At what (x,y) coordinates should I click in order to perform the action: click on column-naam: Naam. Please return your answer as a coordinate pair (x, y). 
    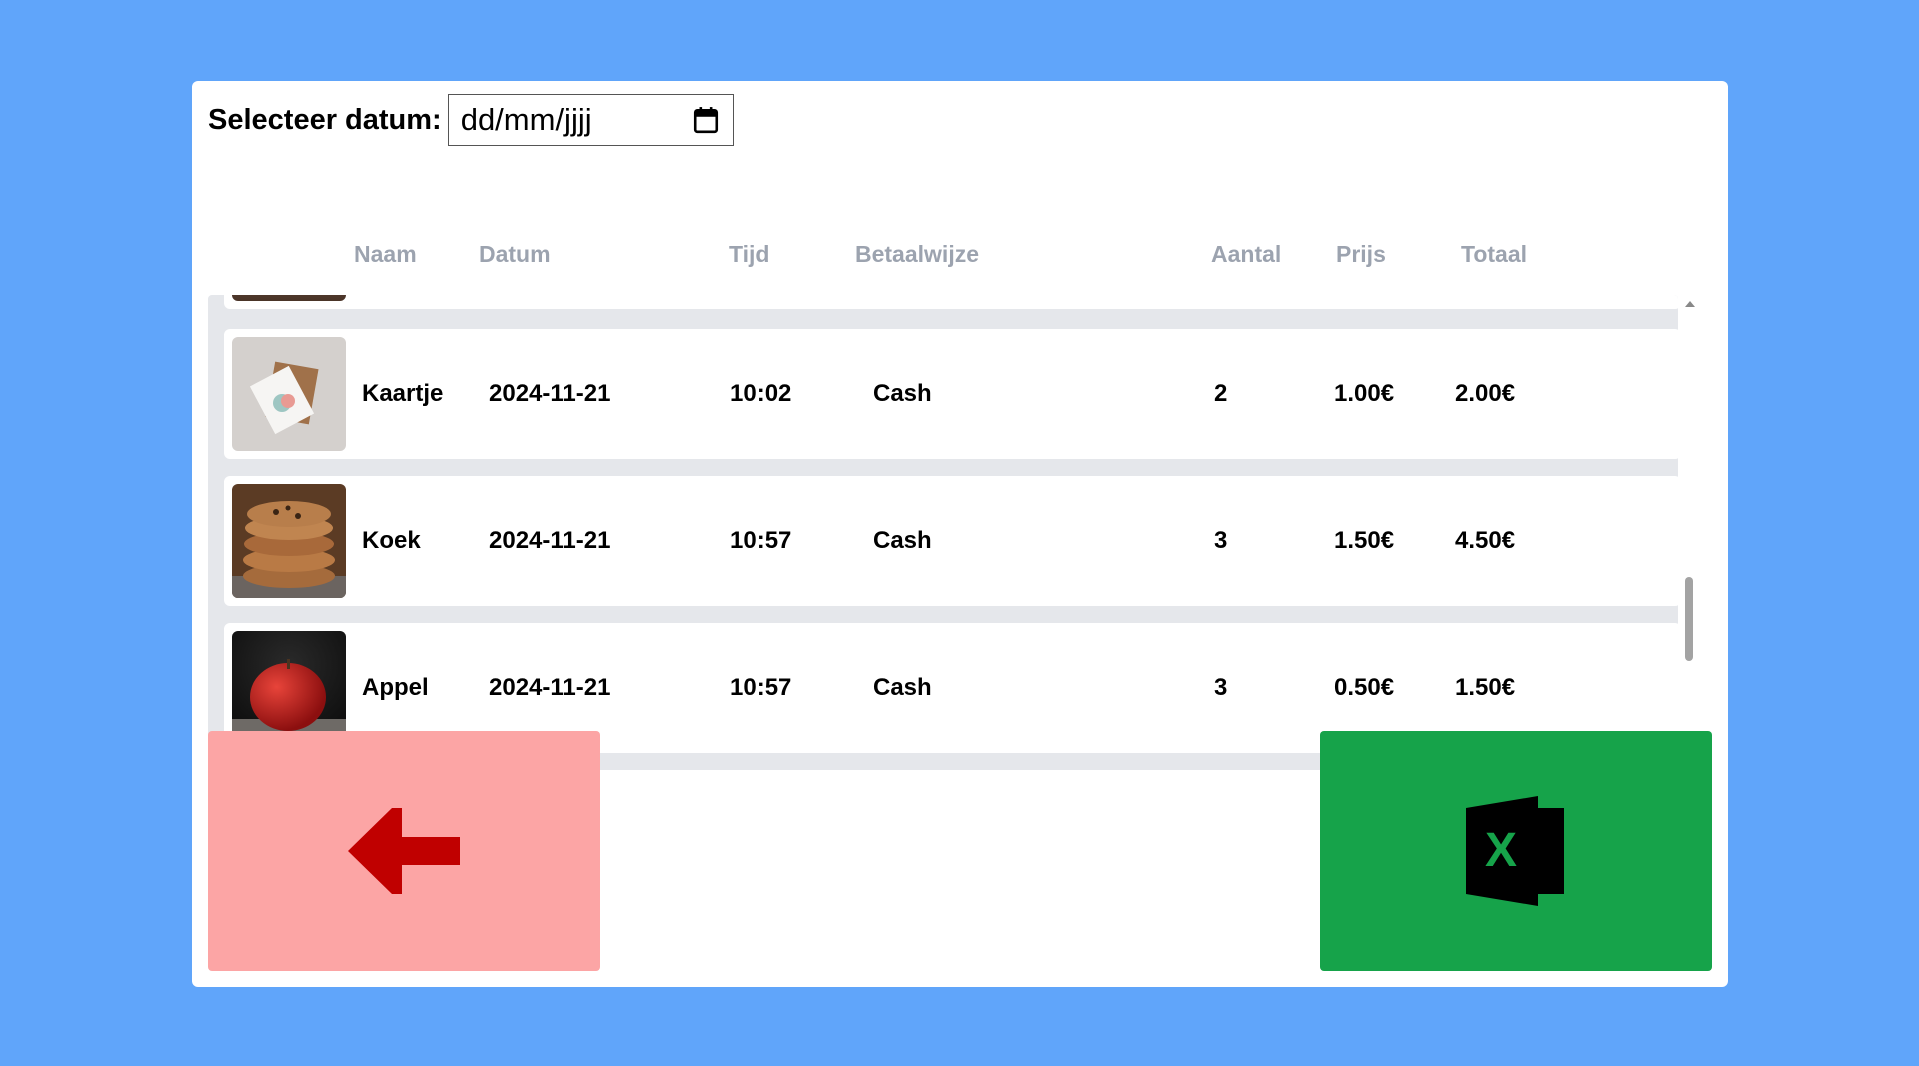
    Looking at the image, I should click on (385, 254).